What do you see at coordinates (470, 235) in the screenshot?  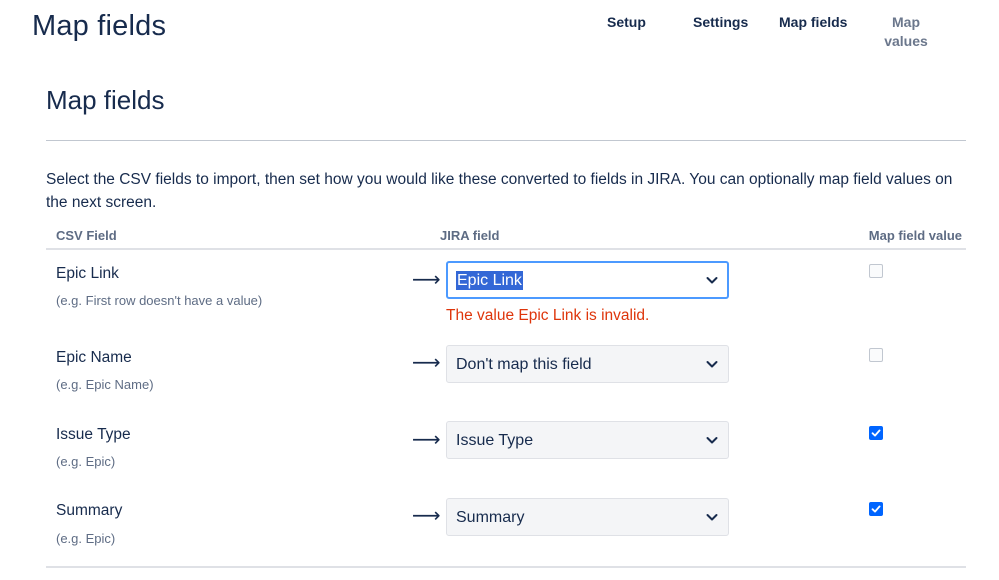 I see `column-header-jira-field: JIRA field` at bounding box center [470, 235].